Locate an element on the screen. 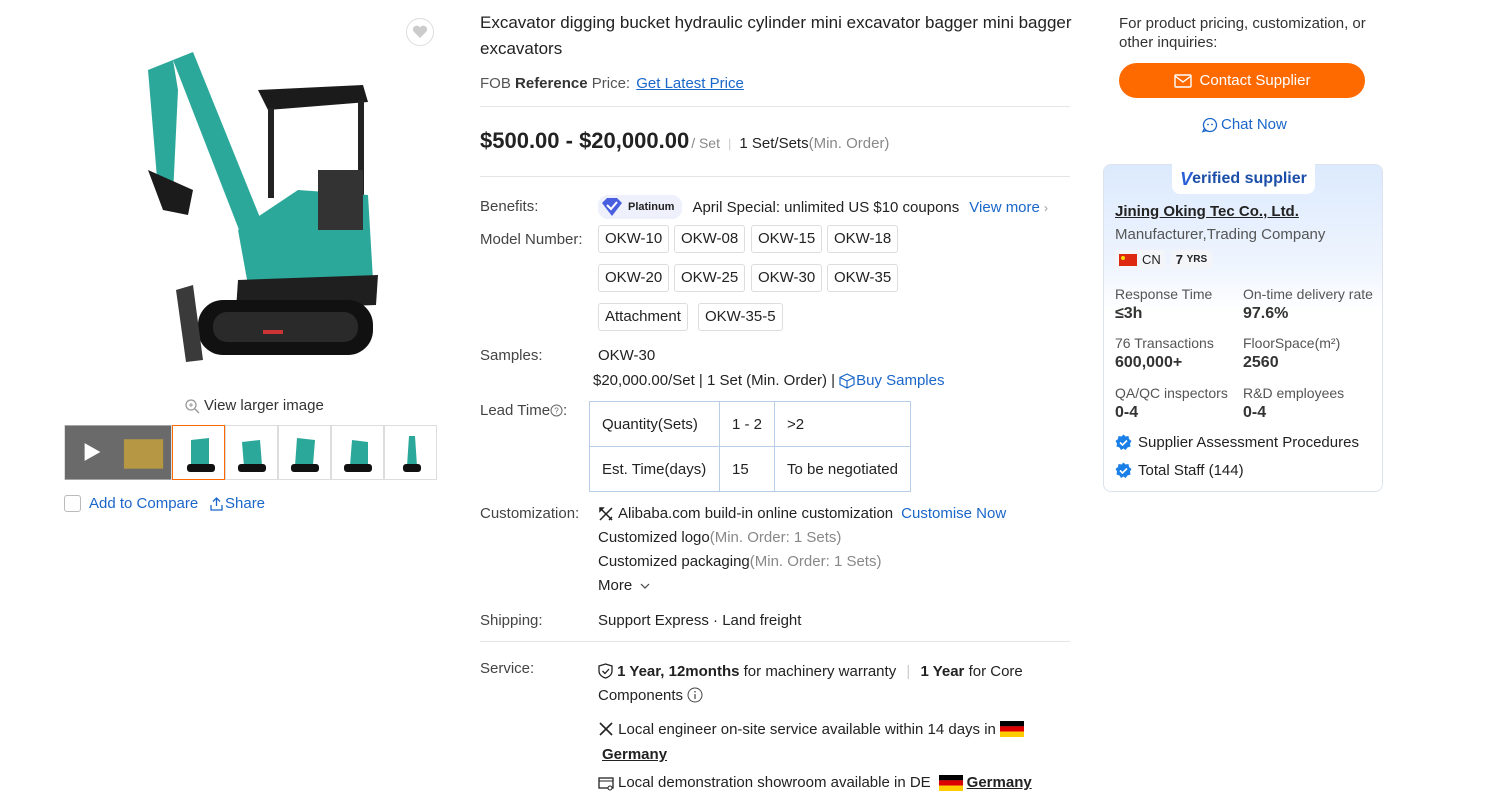 The height and width of the screenshot is (808, 1500). add-to-compare-label: Add to Compare is located at coordinates (143, 503).